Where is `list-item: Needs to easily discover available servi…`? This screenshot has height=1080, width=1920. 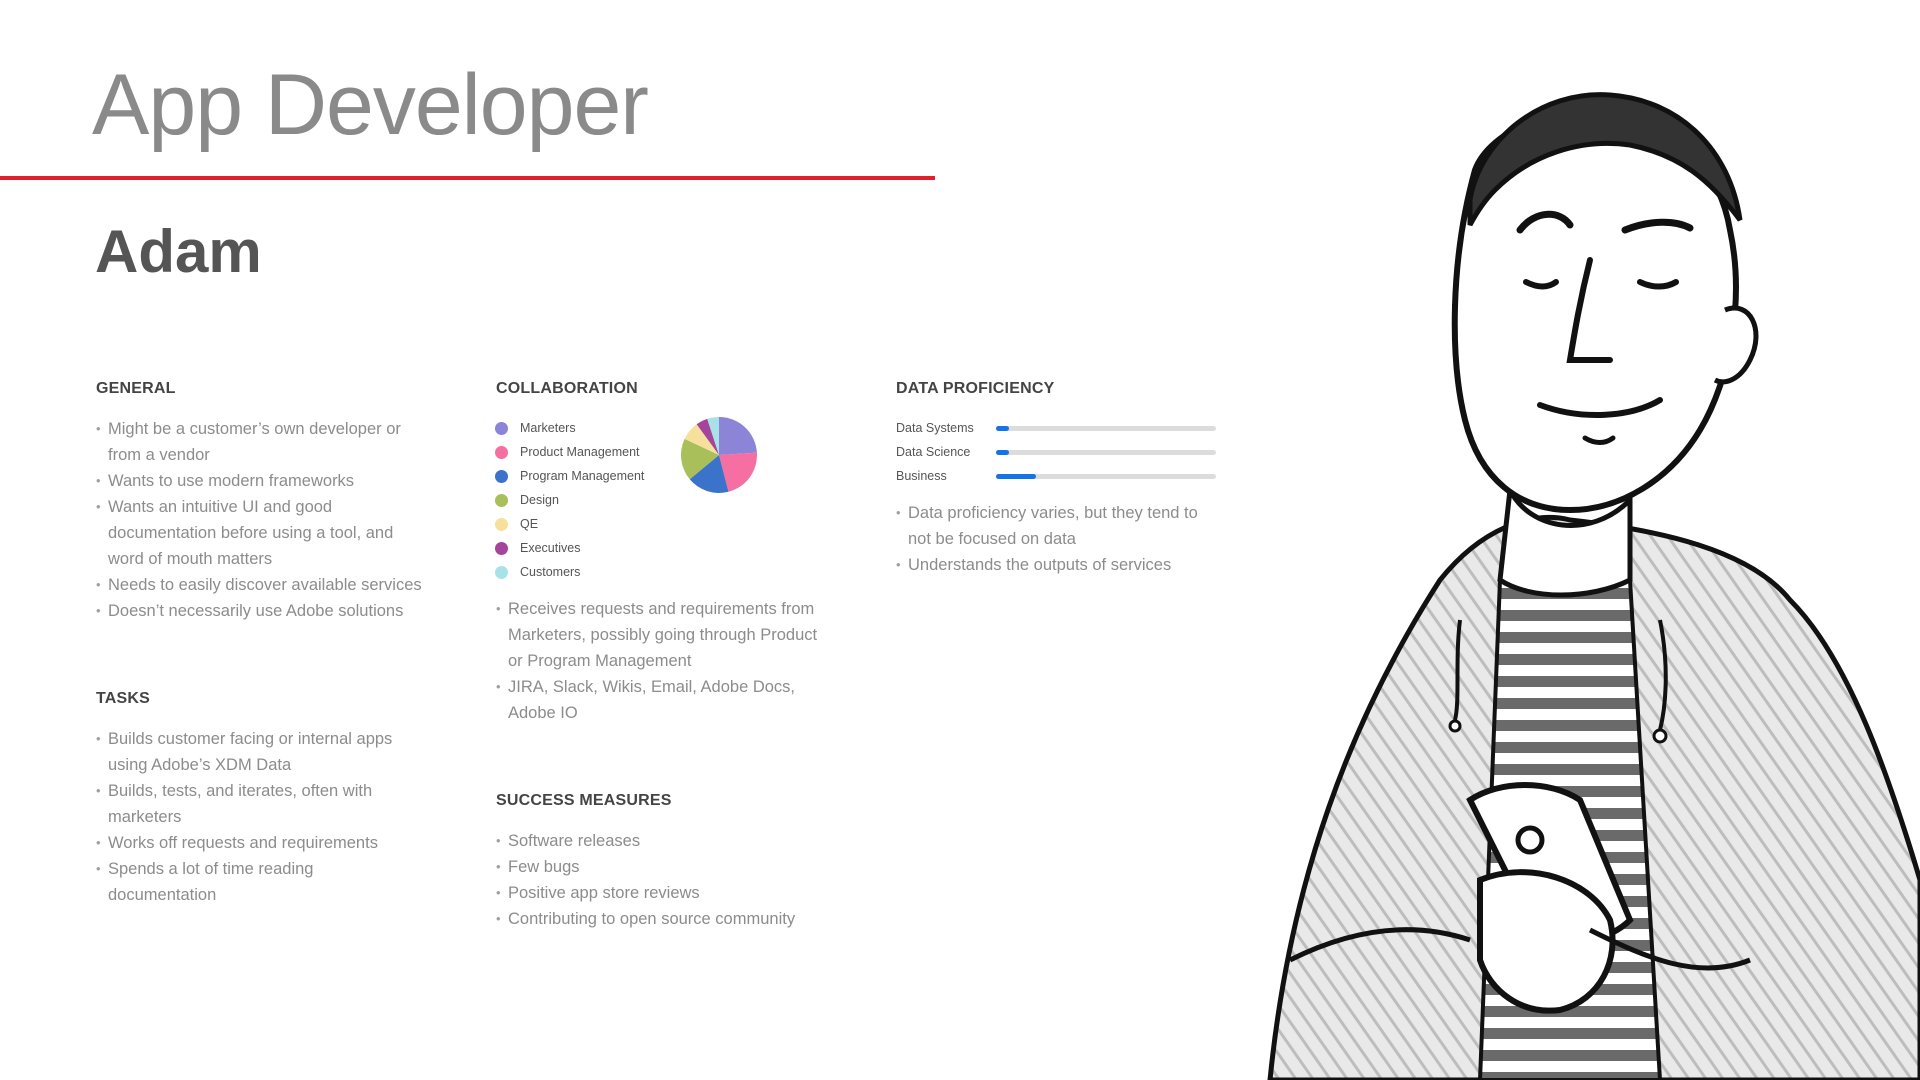 list-item: Needs to easily discover available servi… is located at coordinates (261, 585).